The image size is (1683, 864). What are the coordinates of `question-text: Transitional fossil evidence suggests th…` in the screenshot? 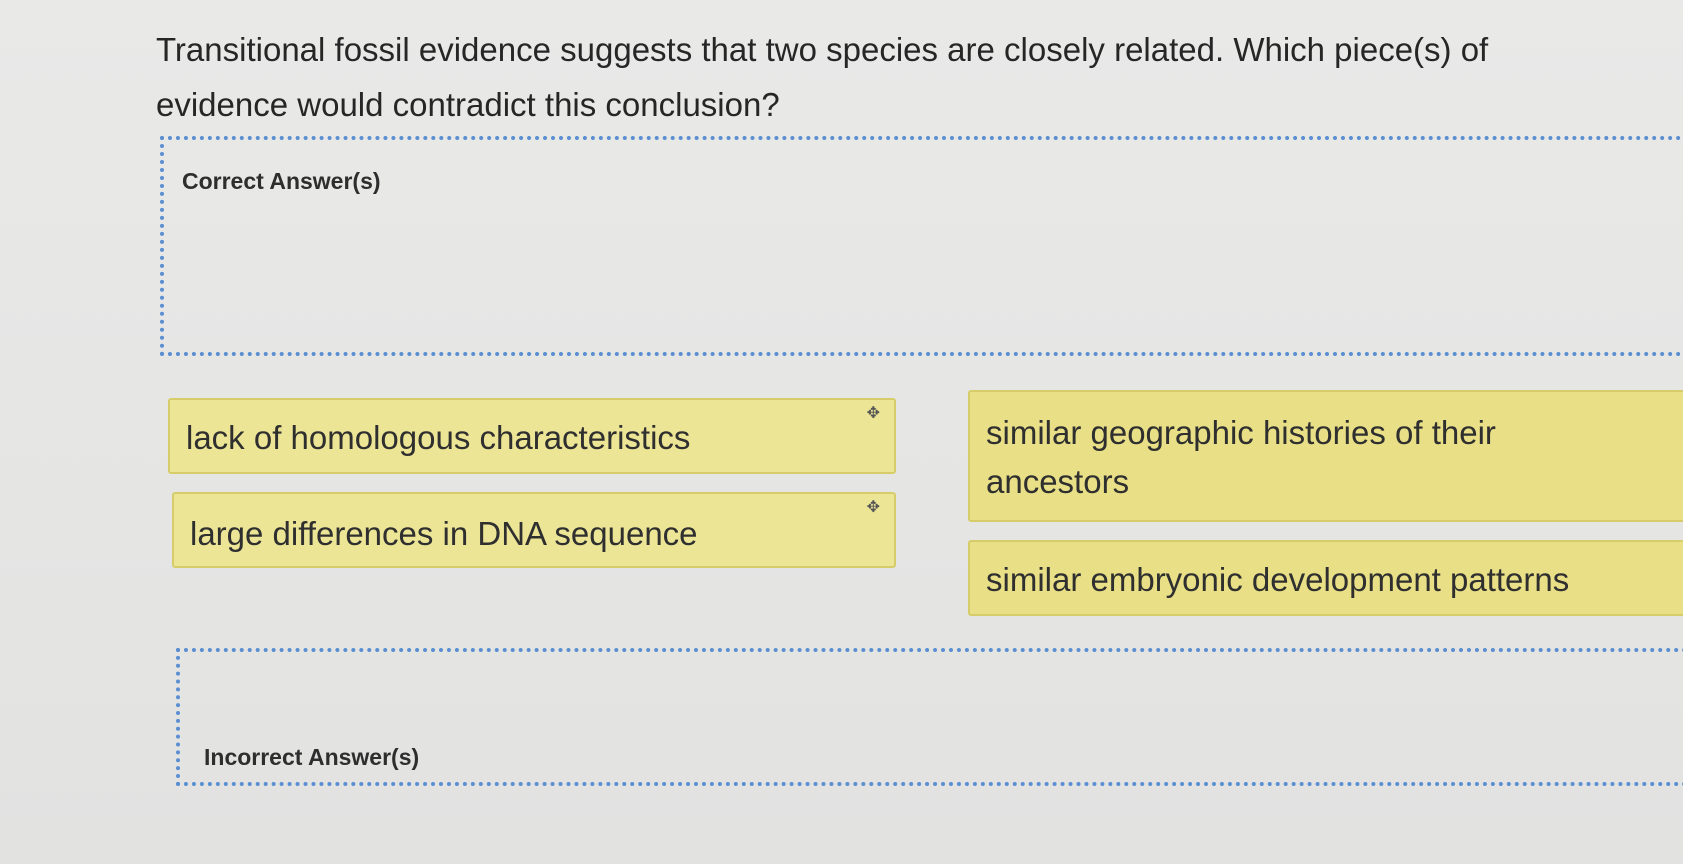 It's located at (822, 77).